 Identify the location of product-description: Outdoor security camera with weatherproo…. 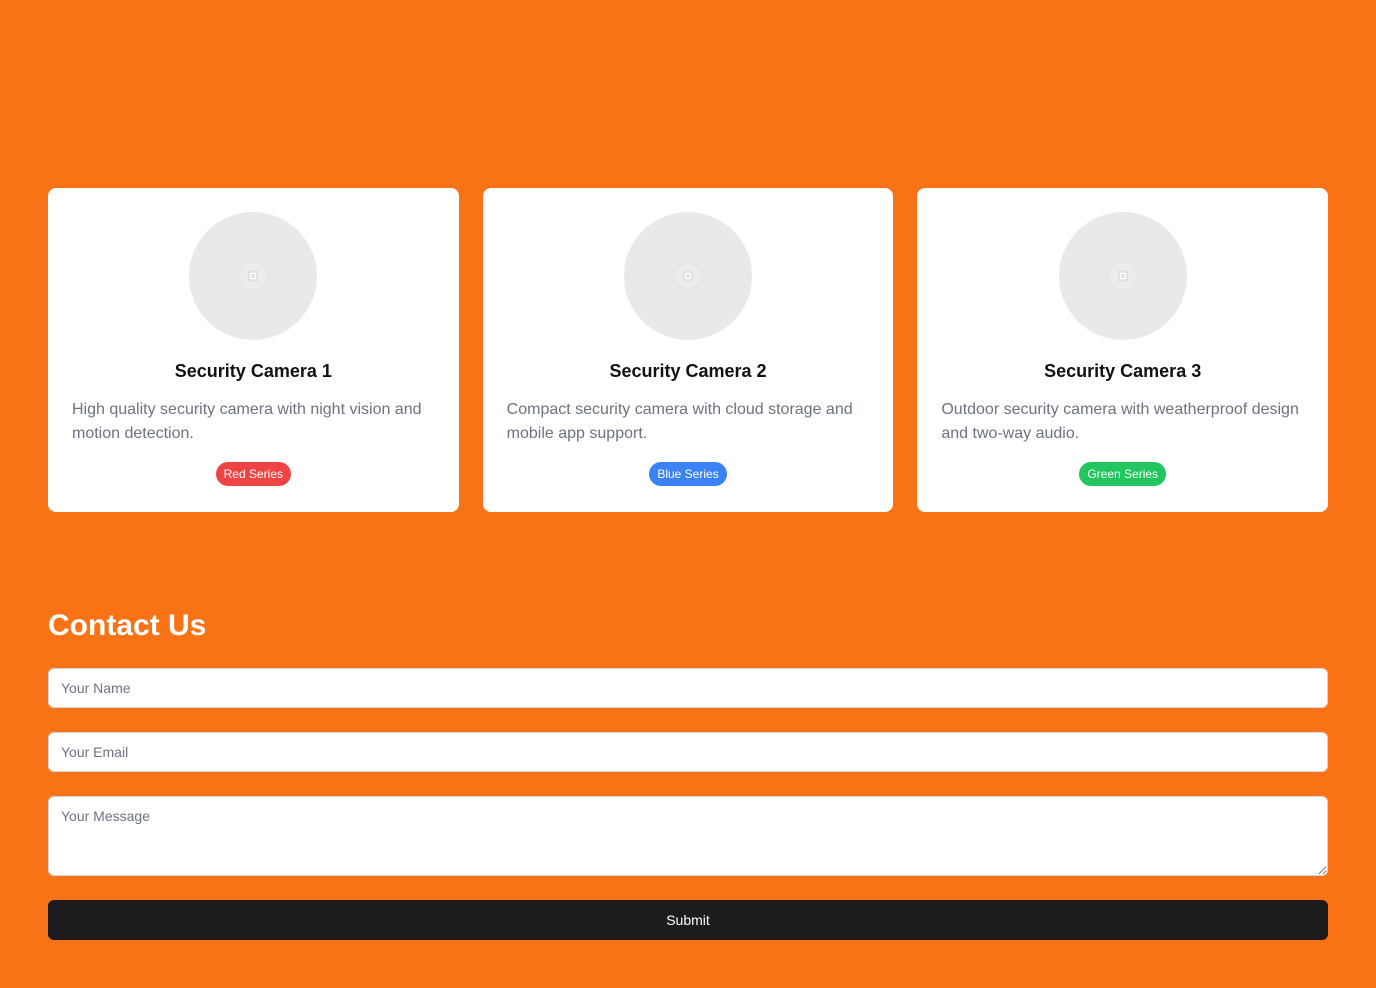
(1120, 421).